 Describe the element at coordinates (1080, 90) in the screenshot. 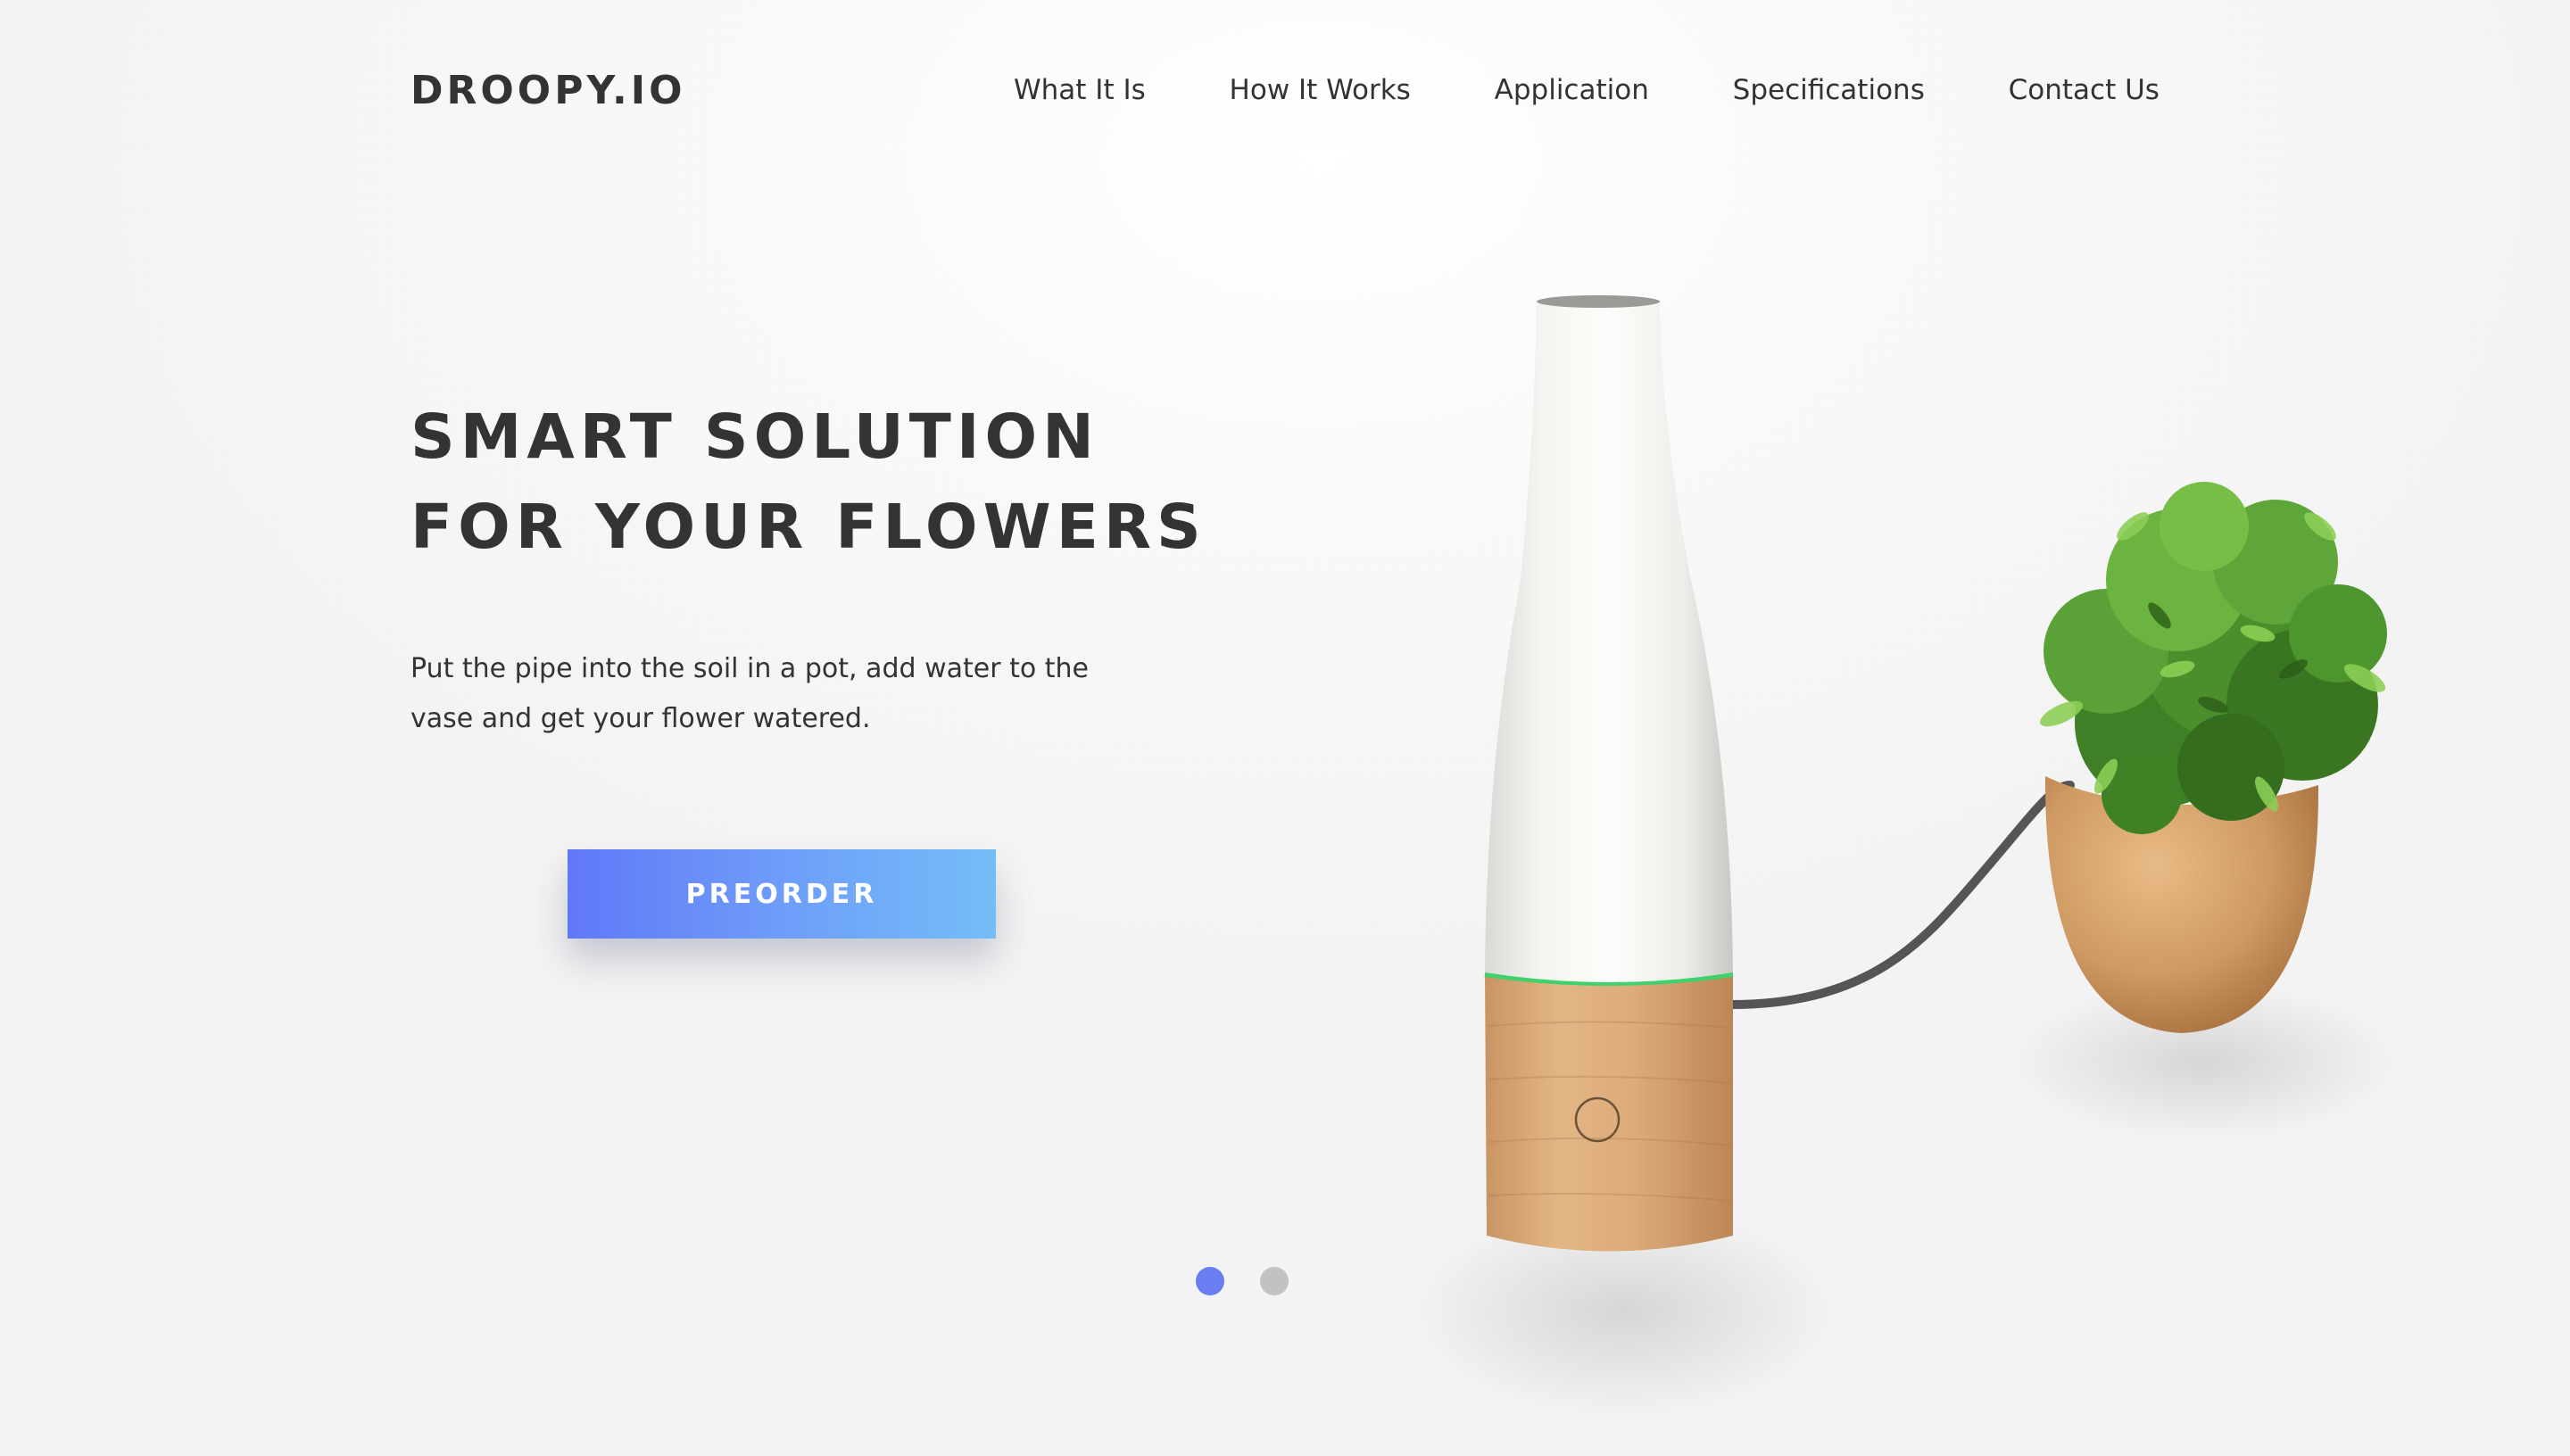

I see `nav-item-what-it-is: What It Is` at that location.